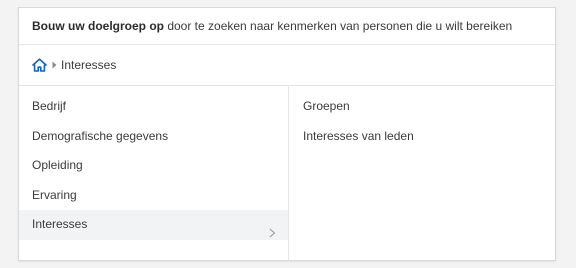  I want to click on caret-right-icon, so click(54, 65).